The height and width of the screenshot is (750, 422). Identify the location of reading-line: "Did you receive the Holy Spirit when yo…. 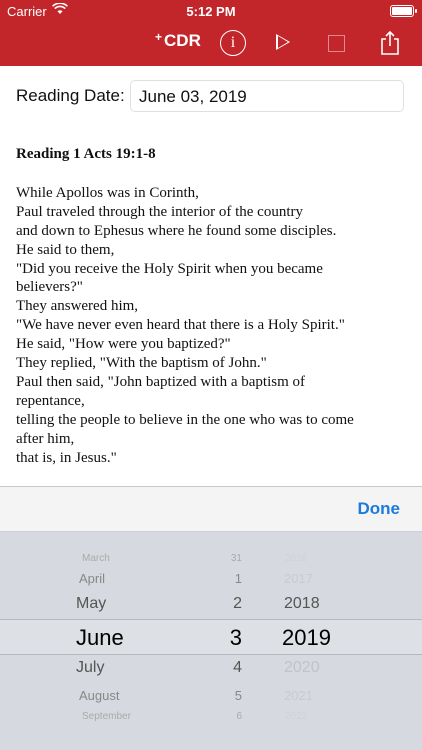
(169, 268).